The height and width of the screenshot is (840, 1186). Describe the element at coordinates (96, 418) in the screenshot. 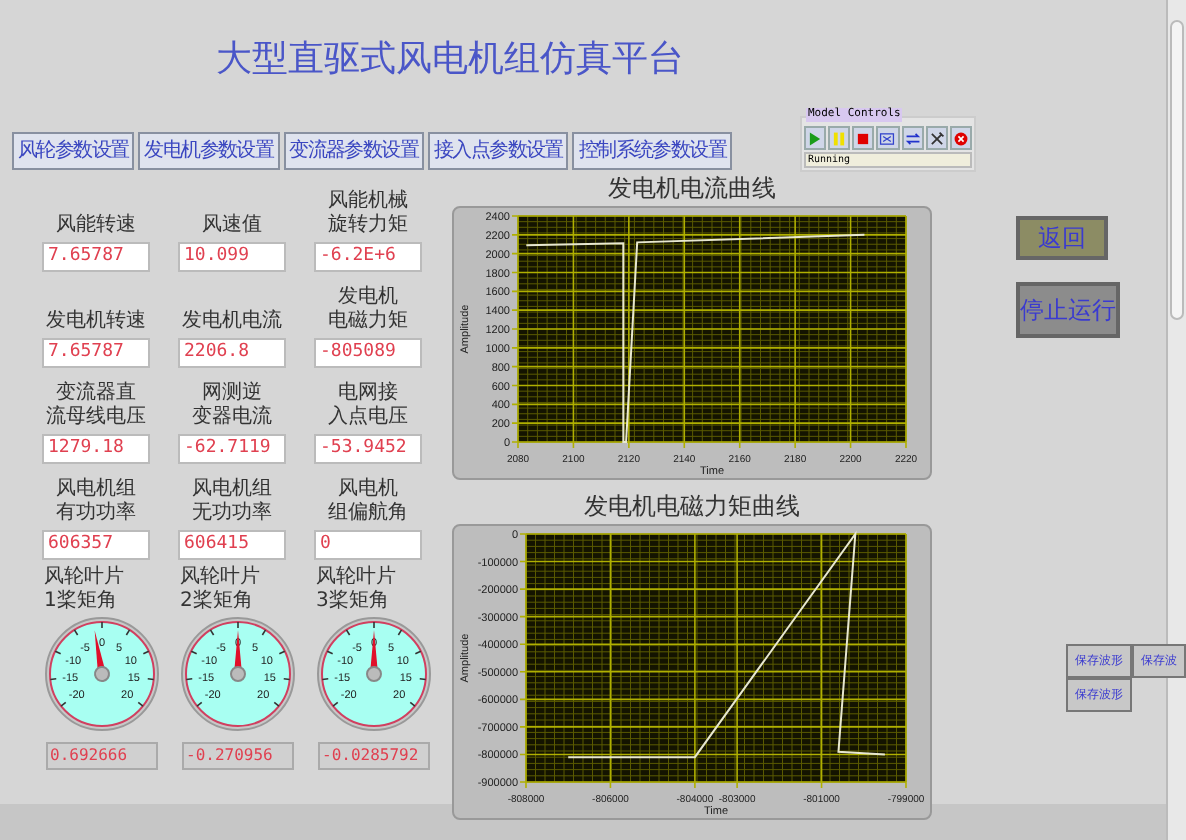

I see `indicator-label: 流母线电压` at that location.